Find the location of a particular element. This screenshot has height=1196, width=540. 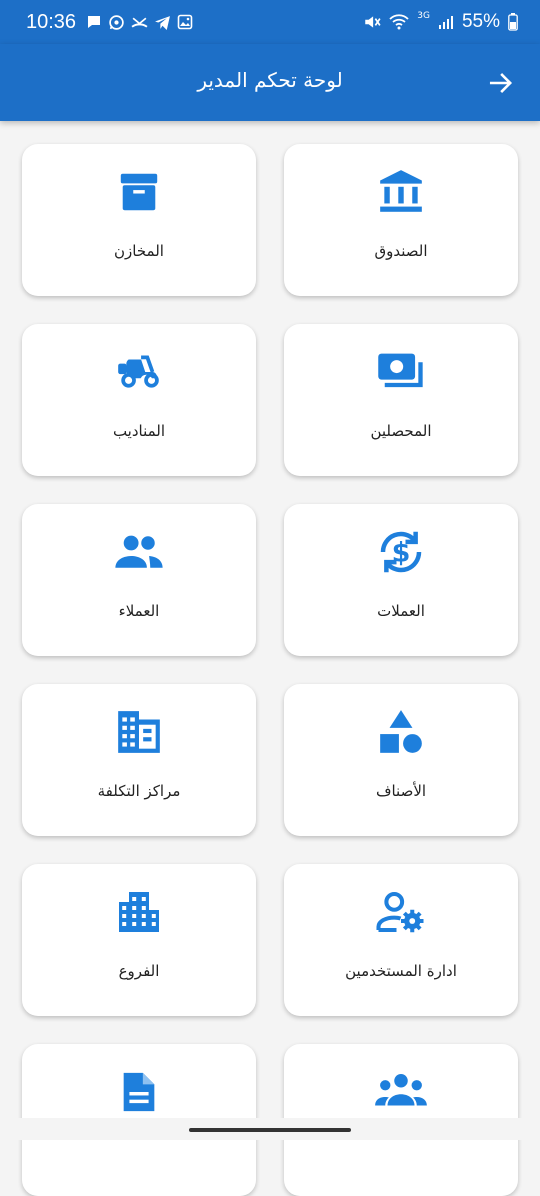

tile-label: ادارة المستخدمين is located at coordinates (401, 971).